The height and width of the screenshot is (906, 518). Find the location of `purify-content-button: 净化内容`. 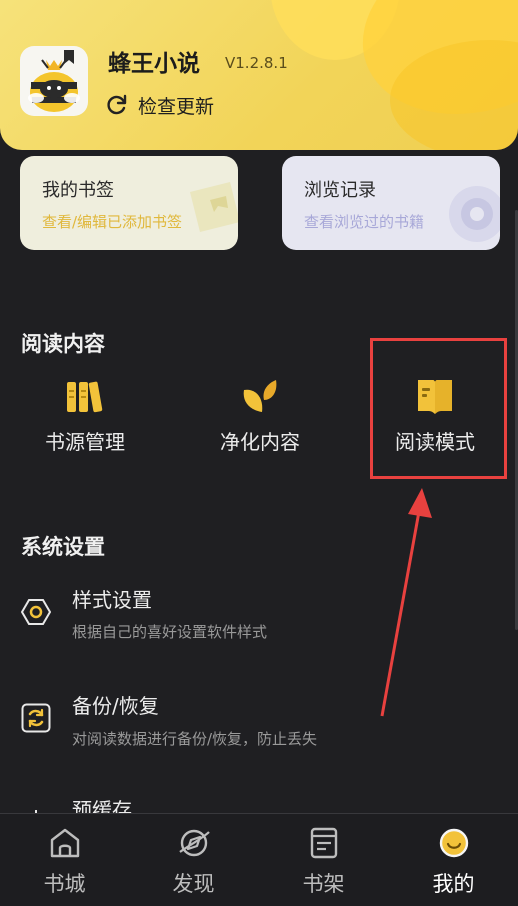

purify-content-button: 净化内容 is located at coordinates (260, 422).